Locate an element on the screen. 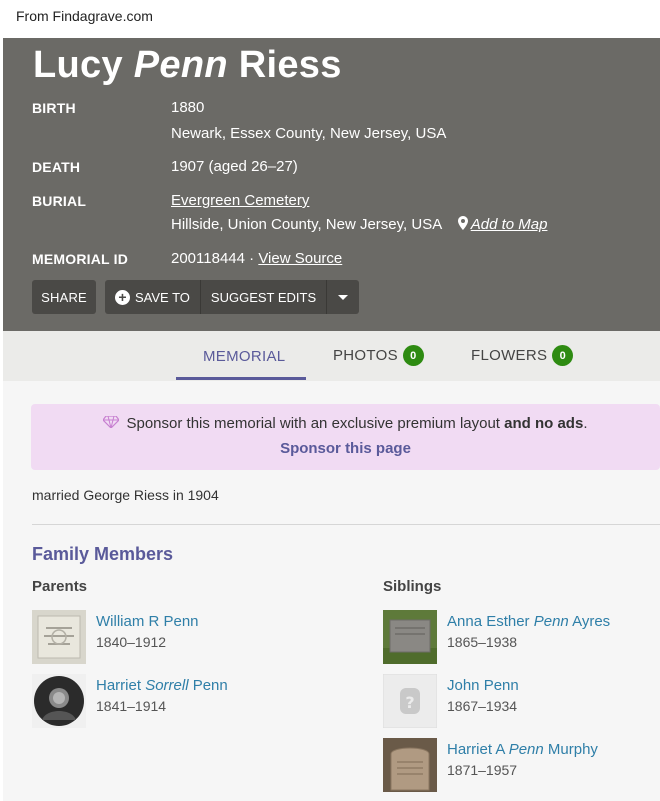 The width and height of the screenshot is (660, 801). suggest-edits-button: SUGGEST EDITS is located at coordinates (264, 297).